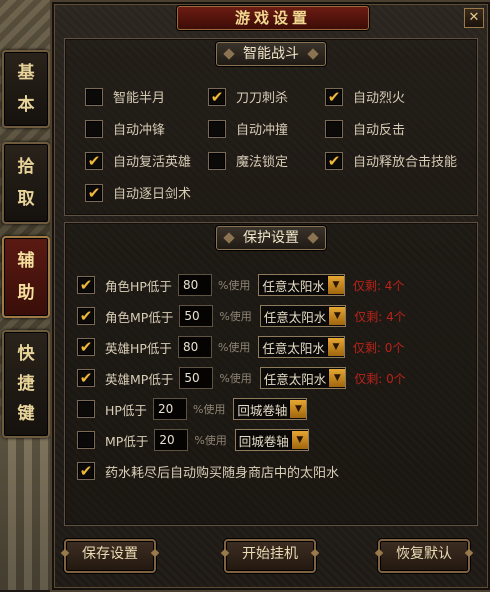 Image resolution: width=490 pixels, height=592 pixels. What do you see at coordinates (126, 410) in the screenshot?
I see `row-label: HP低于` at bounding box center [126, 410].